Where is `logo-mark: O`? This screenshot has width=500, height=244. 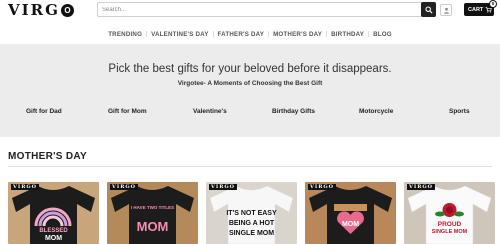 logo-mark: O is located at coordinates (67, 10).